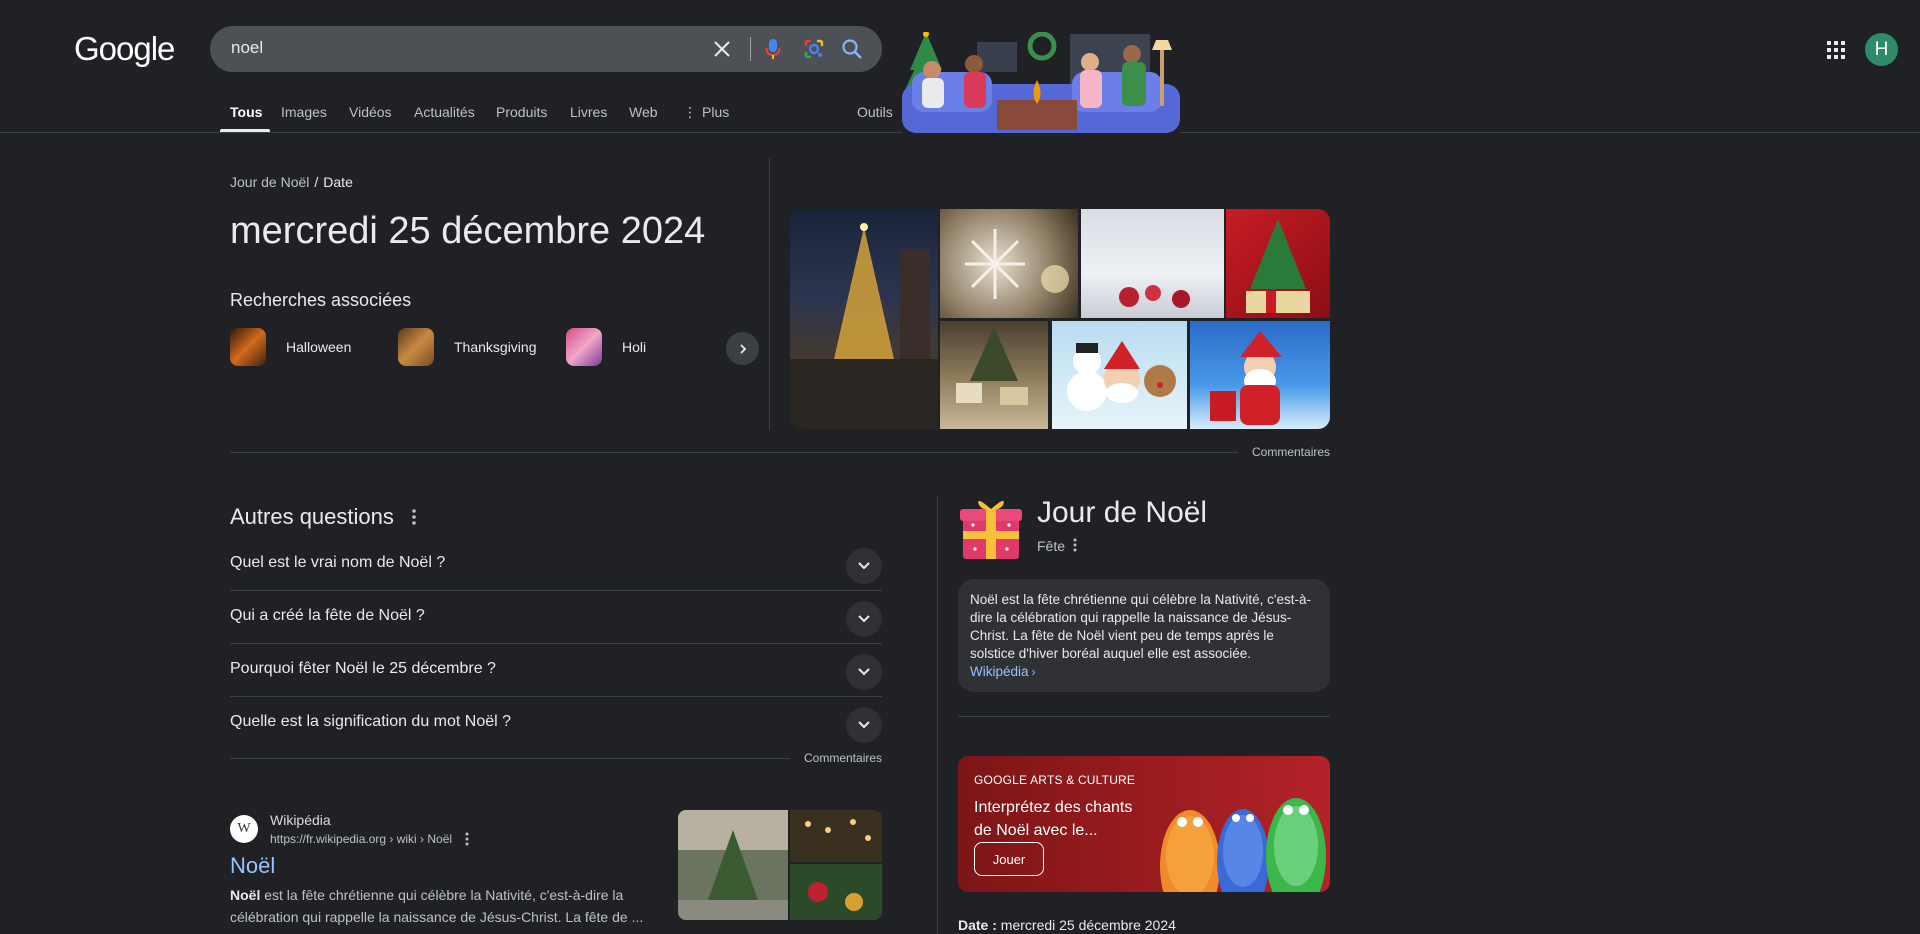  I want to click on microphone-icon, so click(773, 49).